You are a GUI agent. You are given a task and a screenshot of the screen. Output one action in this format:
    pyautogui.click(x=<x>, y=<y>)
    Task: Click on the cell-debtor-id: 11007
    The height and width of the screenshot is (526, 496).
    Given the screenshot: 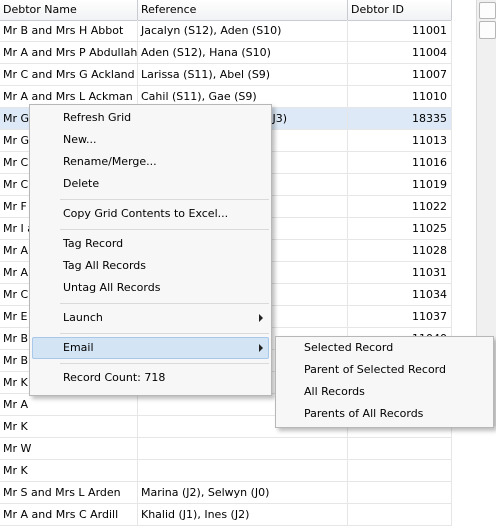 What is the action you would take?
    pyautogui.click(x=400, y=74)
    